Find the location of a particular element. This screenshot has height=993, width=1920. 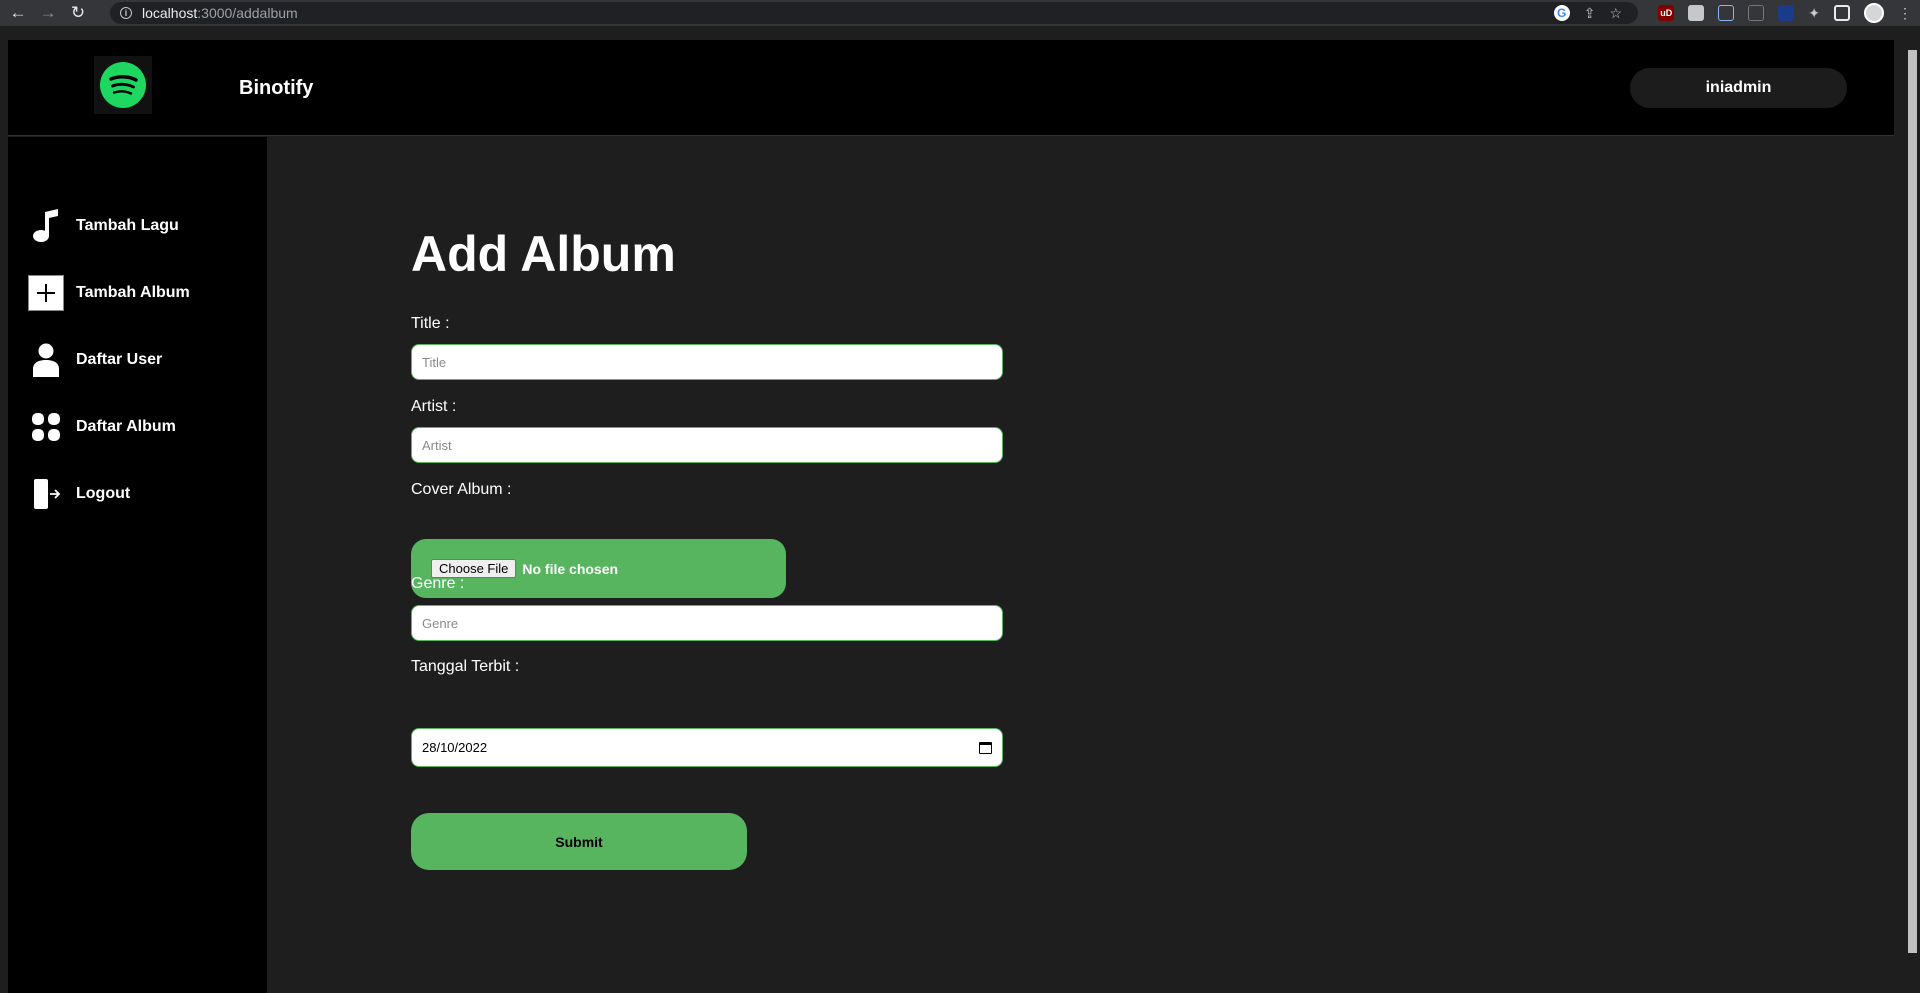

forward-icon: → is located at coordinates (48, 13).